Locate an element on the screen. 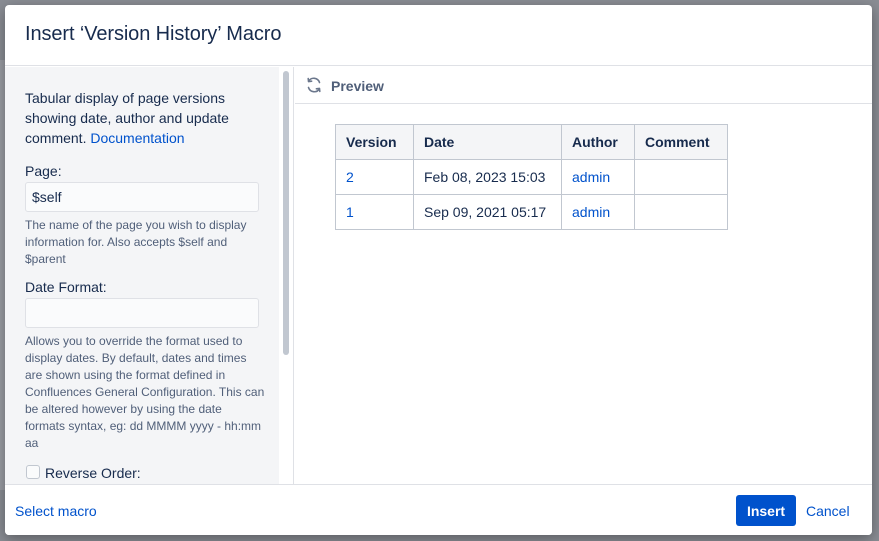 The height and width of the screenshot is (541, 879). table-row: 2 Feb 08, 2023 15:03 admin is located at coordinates (531, 177).